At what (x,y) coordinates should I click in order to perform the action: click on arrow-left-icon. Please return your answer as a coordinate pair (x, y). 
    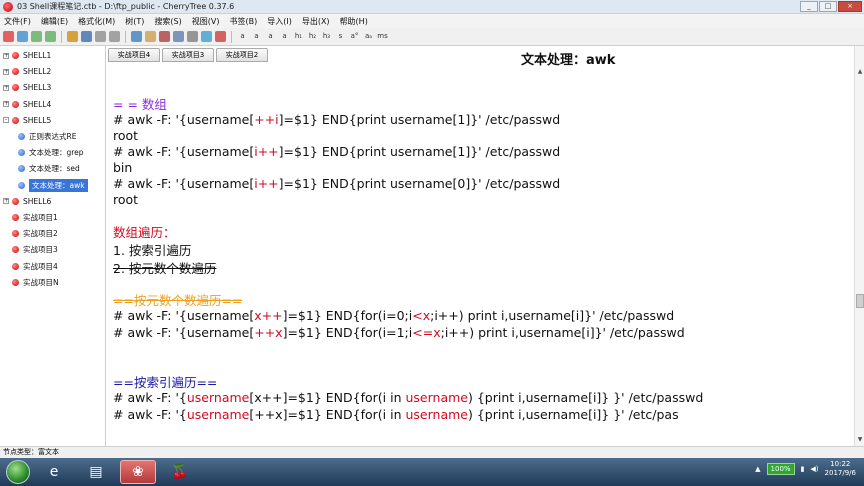
    Looking at the image, I should click on (36, 36).